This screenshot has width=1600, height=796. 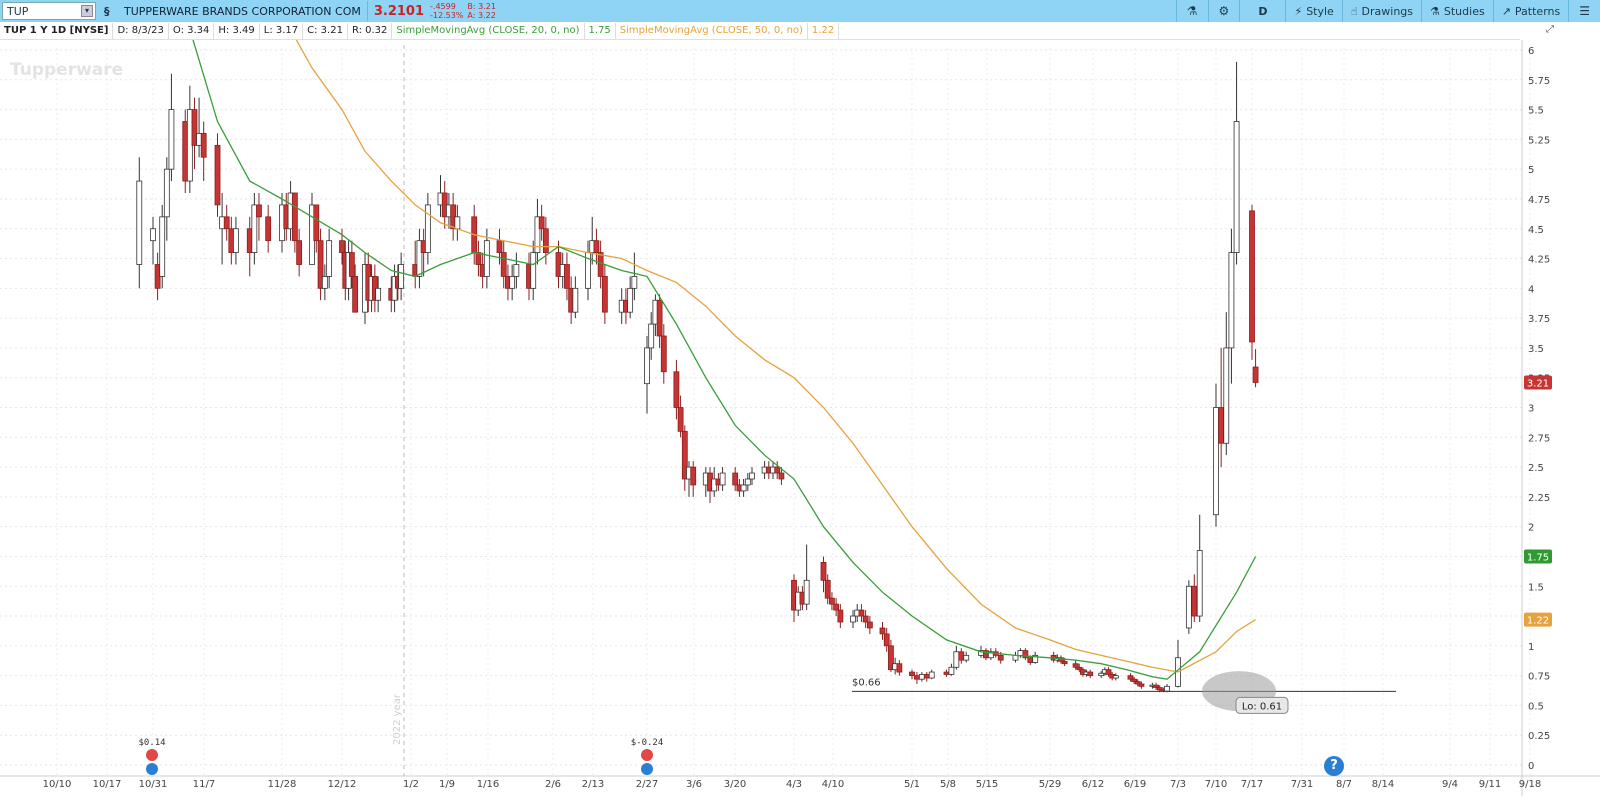 What do you see at coordinates (1531, 647) in the screenshot?
I see `y-tick-label: 1` at bounding box center [1531, 647].